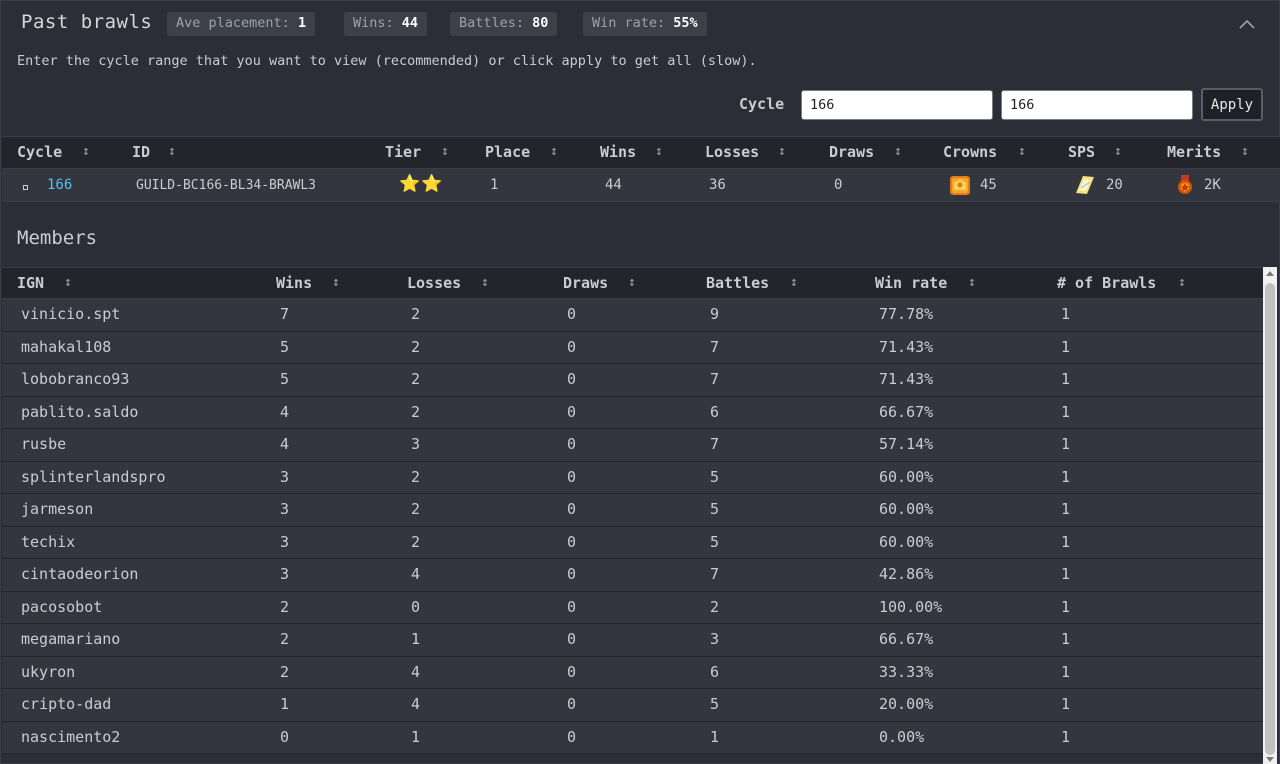  Describe the element at coordinates (1106, 283) in the screenshot. I see `col-header-num-brawls: # of Brawls` at that location.